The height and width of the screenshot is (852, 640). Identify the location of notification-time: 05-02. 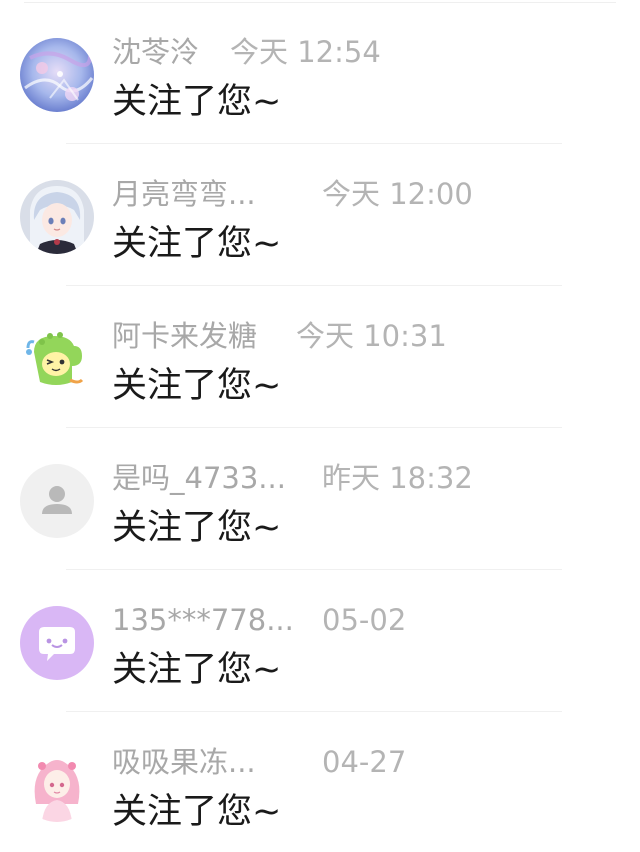
(364, 620).